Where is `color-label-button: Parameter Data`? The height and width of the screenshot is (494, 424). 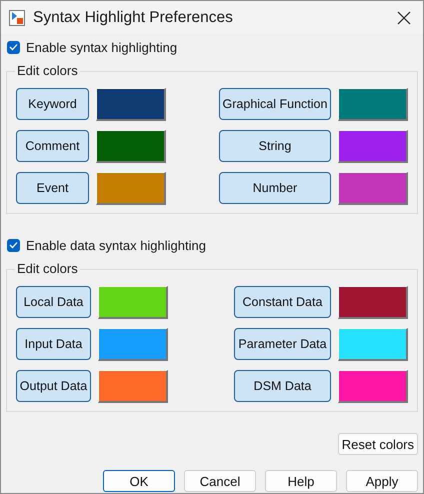 color-label-button: Parameter Data is located at coordinates (282, 344).